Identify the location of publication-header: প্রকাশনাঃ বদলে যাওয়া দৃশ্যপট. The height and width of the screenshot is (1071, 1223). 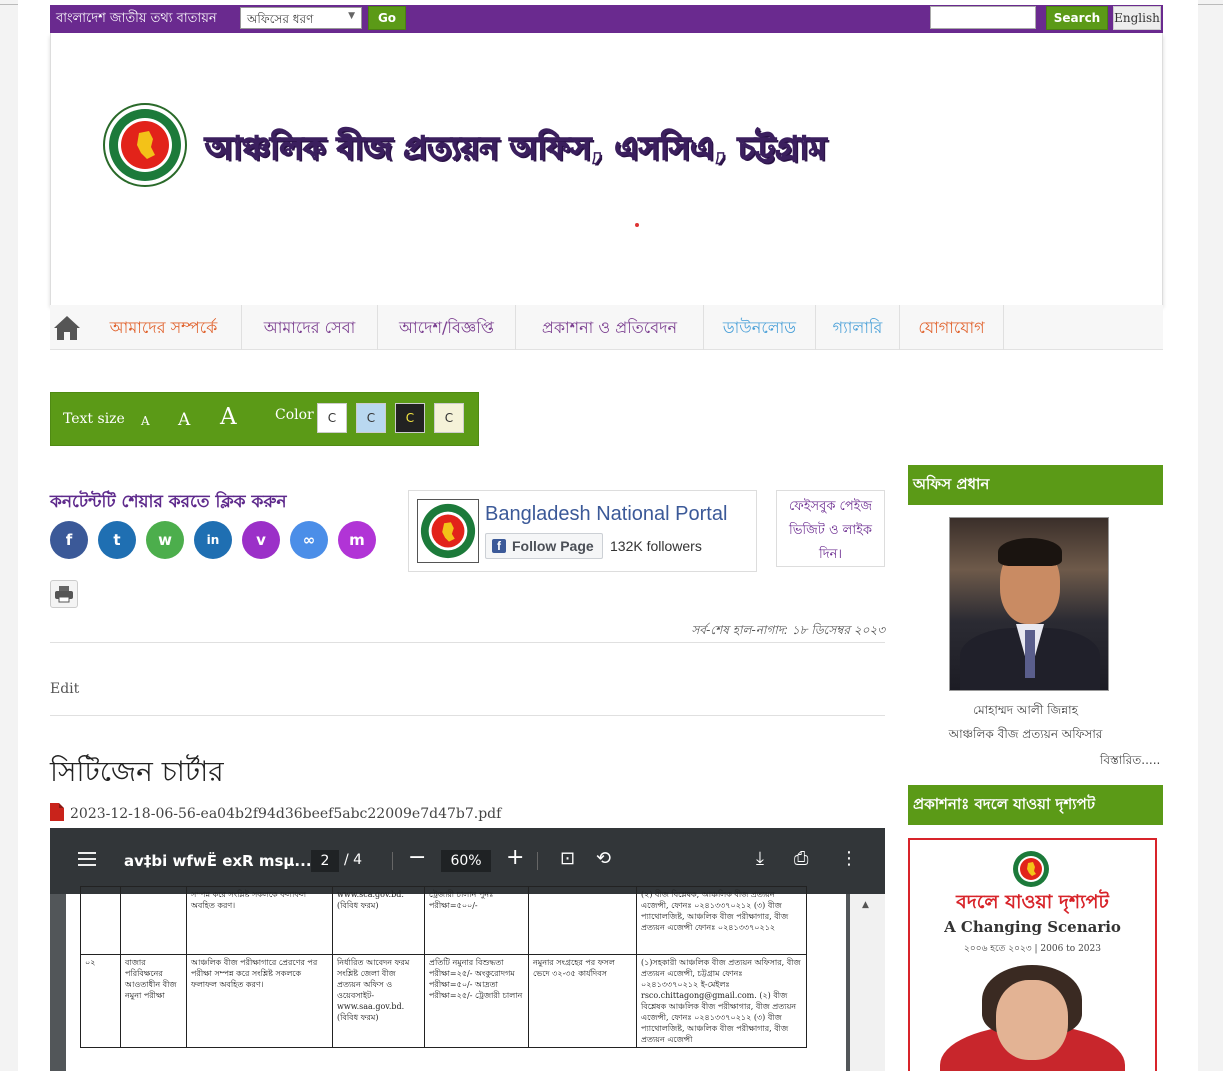
(1035, 805).